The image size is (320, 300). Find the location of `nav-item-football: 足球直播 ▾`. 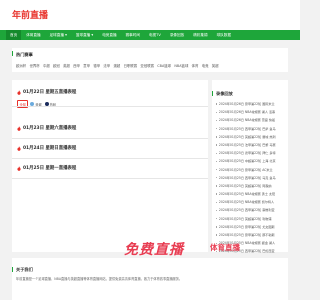

nav-item-football: 足球直播 ▾ is located at coordinates (58, 35).